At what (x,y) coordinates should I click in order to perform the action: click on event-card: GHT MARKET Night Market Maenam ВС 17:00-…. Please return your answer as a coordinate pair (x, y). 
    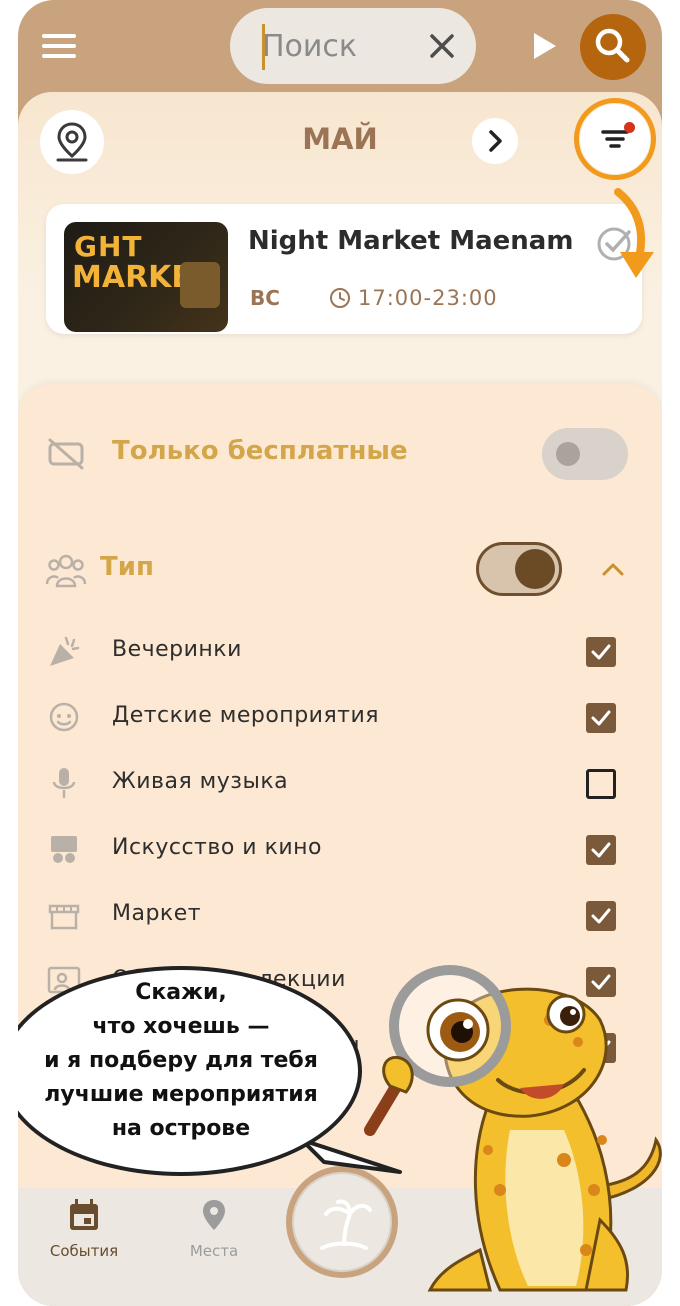
    Looking at the image, I should click on (344, 269).